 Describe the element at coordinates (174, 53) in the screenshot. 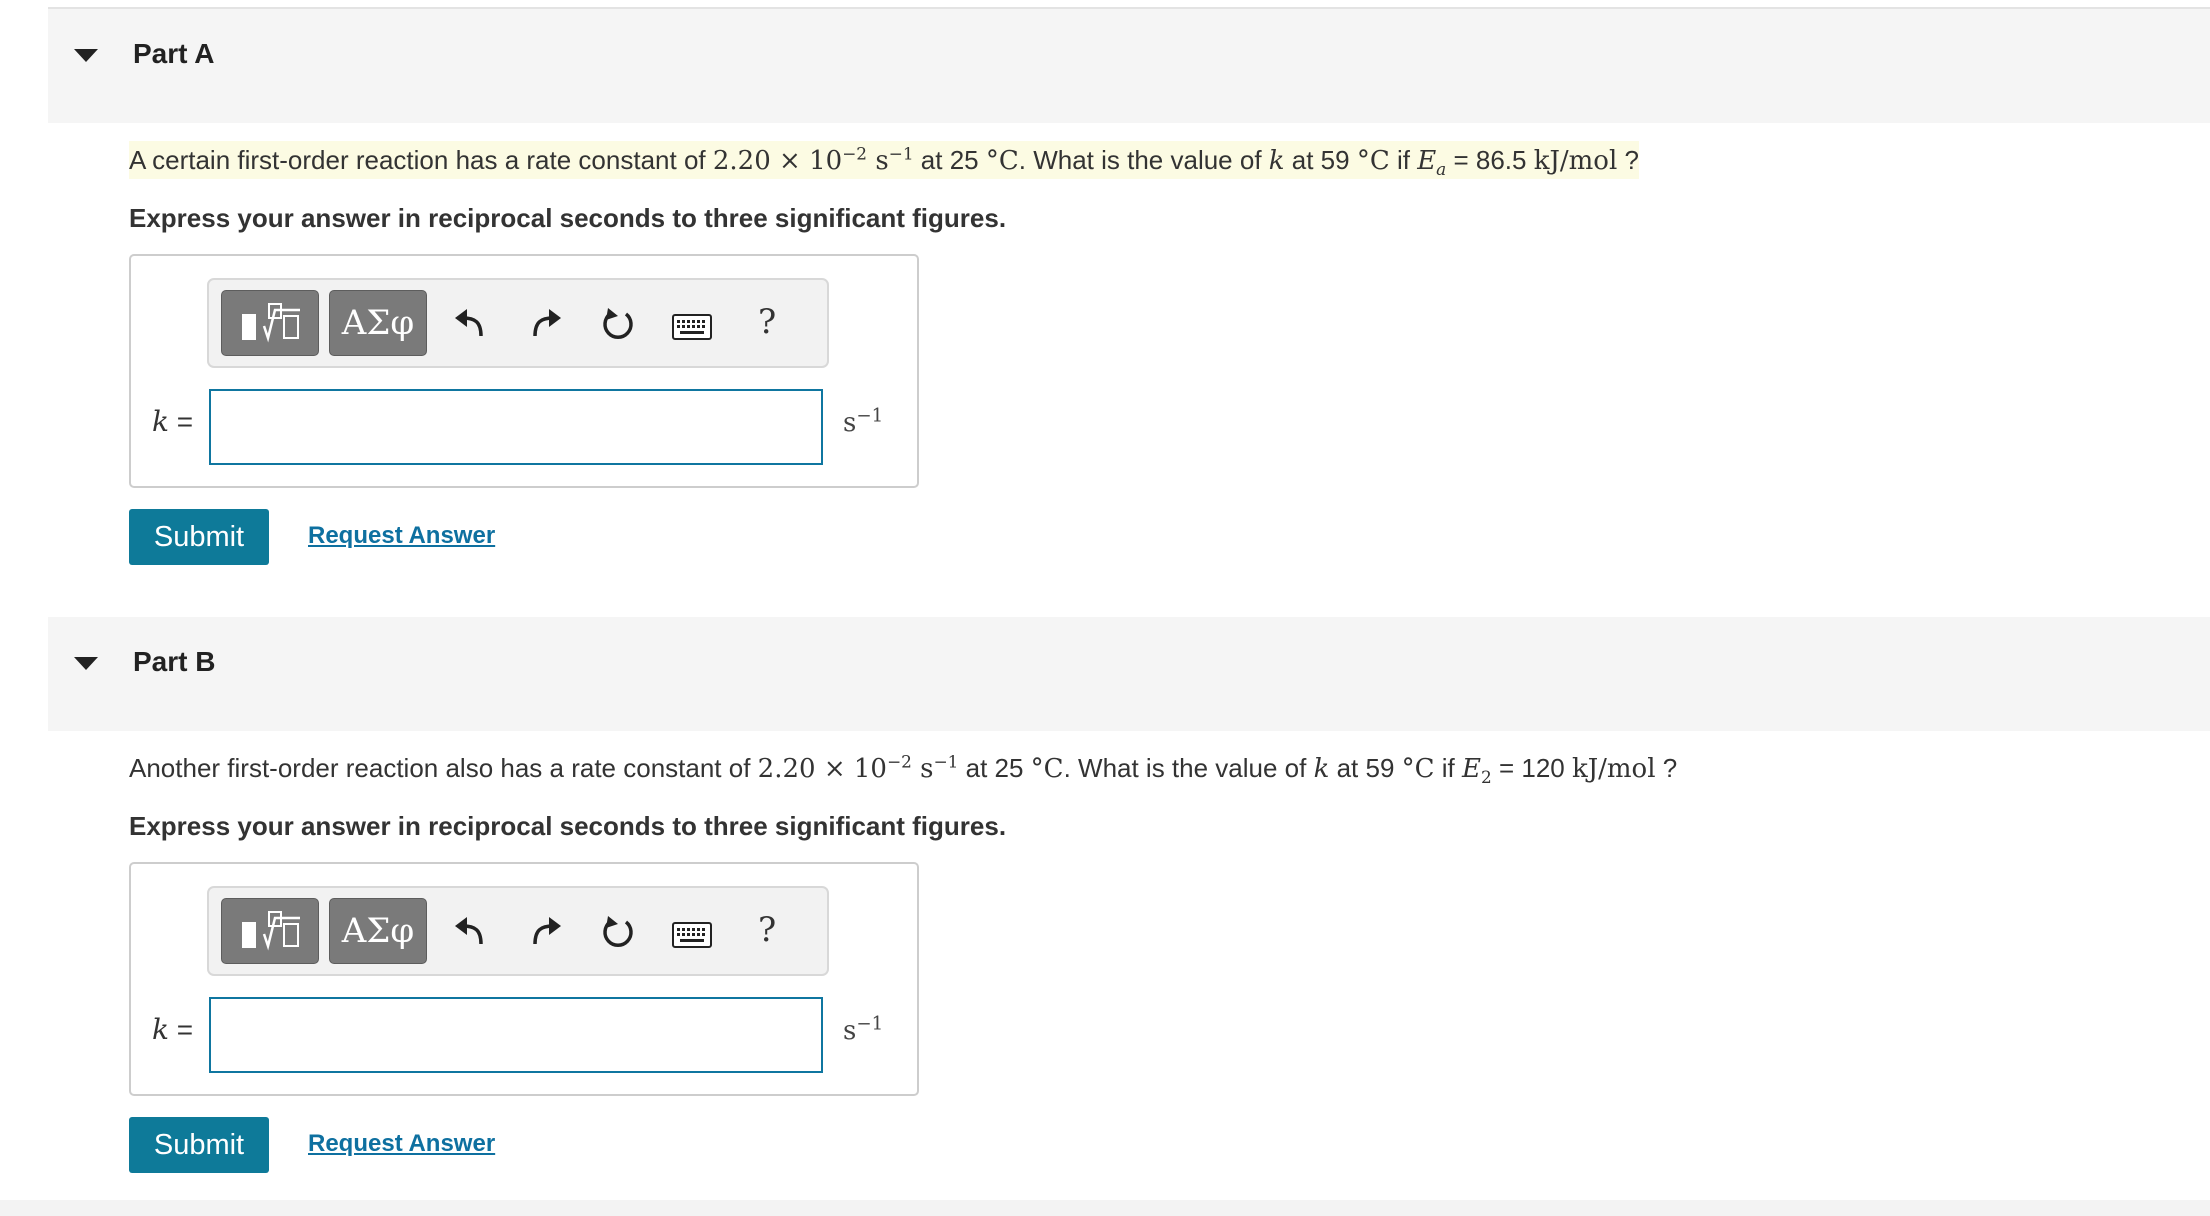

I see `part-a-title: Part A` at that location.